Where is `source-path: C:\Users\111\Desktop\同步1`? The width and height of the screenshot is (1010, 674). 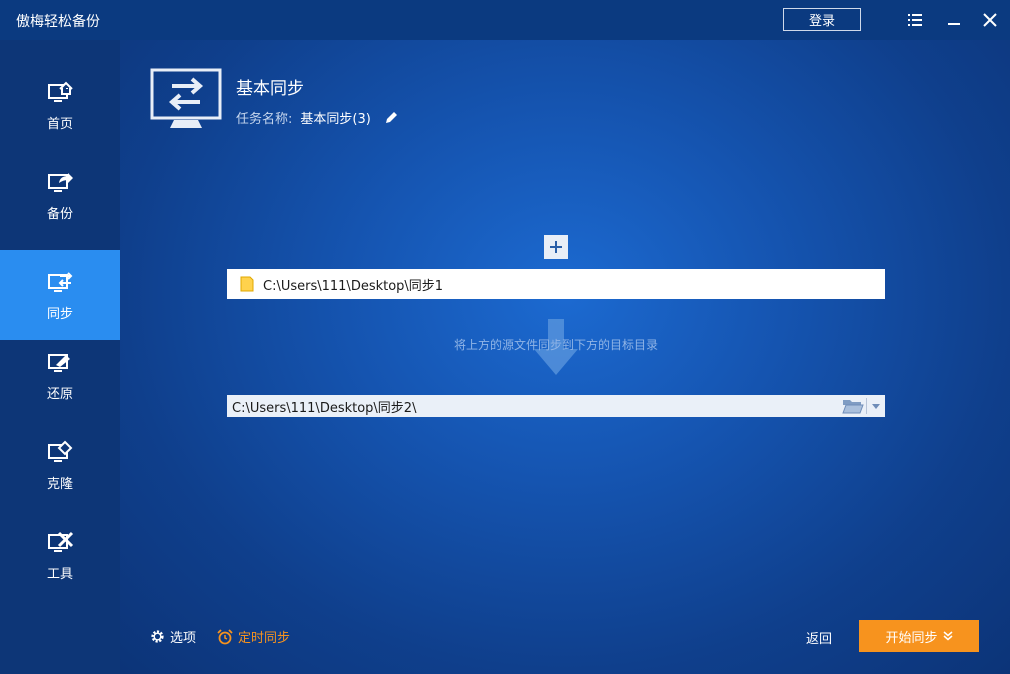
source-path: C:\Users\111\Desktop\同步1 is located at coordinates (353, 286).